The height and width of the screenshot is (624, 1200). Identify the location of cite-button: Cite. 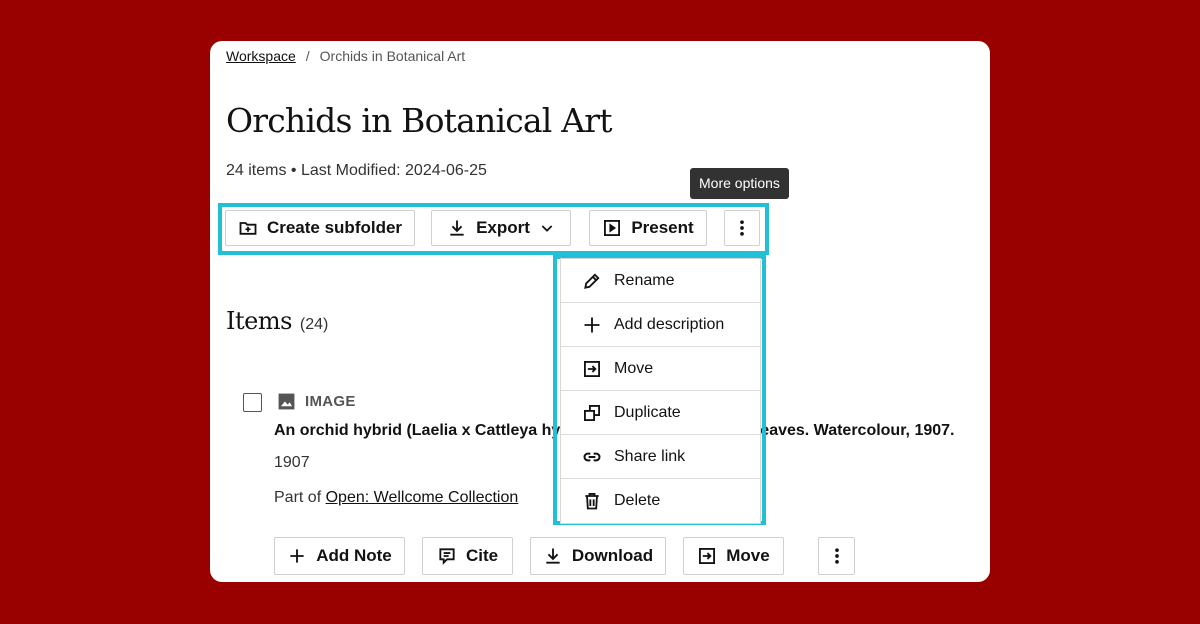
(467, 556).